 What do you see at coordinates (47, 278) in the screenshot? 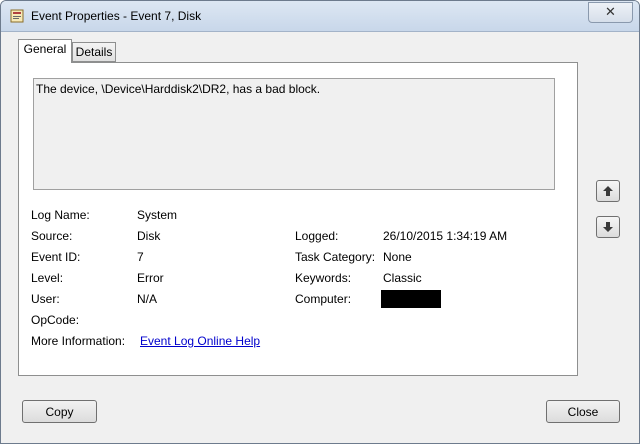
I see `level-label: Level:` at bounding box center [47, 278].